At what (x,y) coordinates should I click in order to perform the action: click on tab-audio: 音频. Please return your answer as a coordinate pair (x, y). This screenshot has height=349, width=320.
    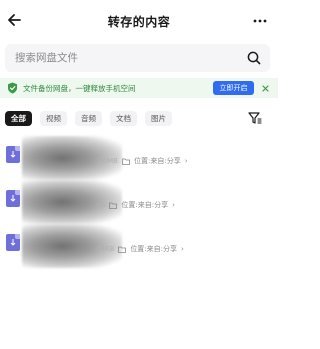
    Looking at the image, I should click on (88, 118).